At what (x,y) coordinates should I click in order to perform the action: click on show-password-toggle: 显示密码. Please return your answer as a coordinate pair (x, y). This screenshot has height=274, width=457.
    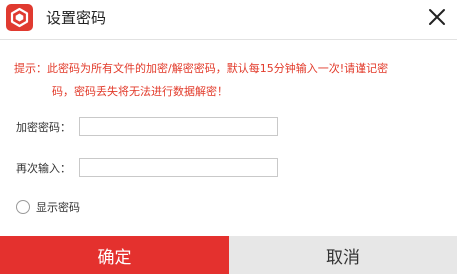
    Looking at the image, I should click on (48, 207).